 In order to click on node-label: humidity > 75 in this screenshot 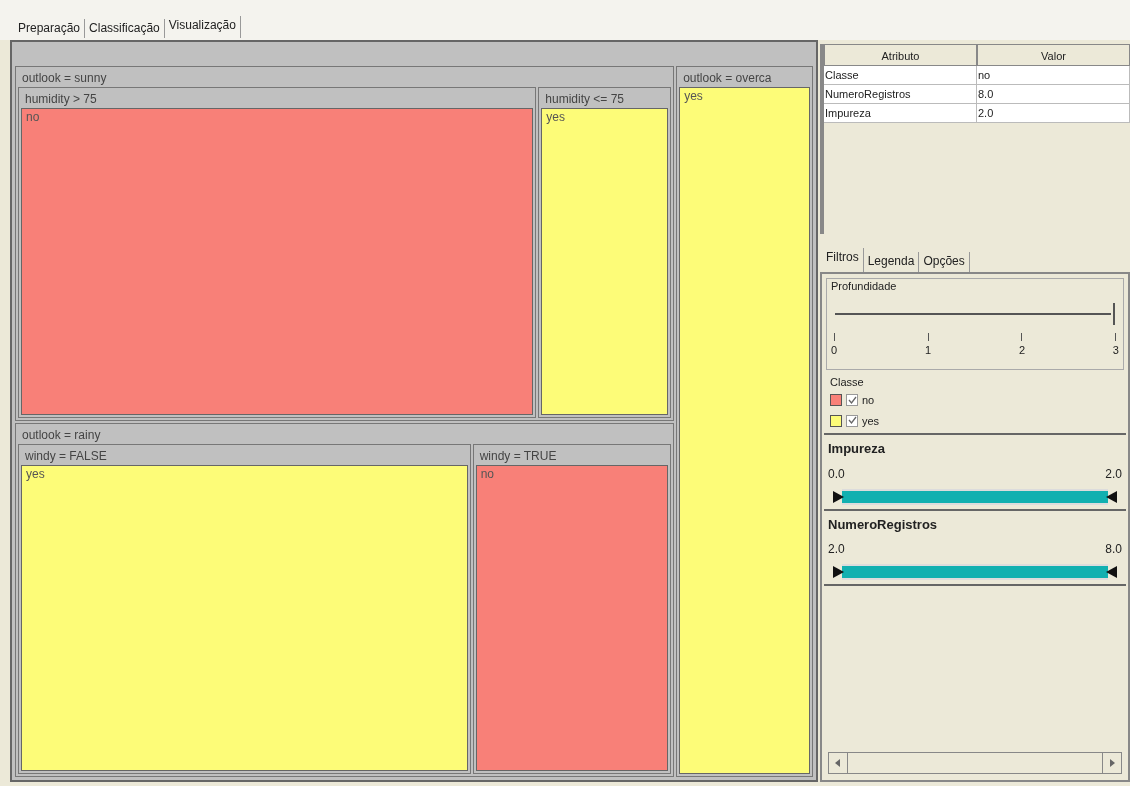, I will do `click(61, 99)`.